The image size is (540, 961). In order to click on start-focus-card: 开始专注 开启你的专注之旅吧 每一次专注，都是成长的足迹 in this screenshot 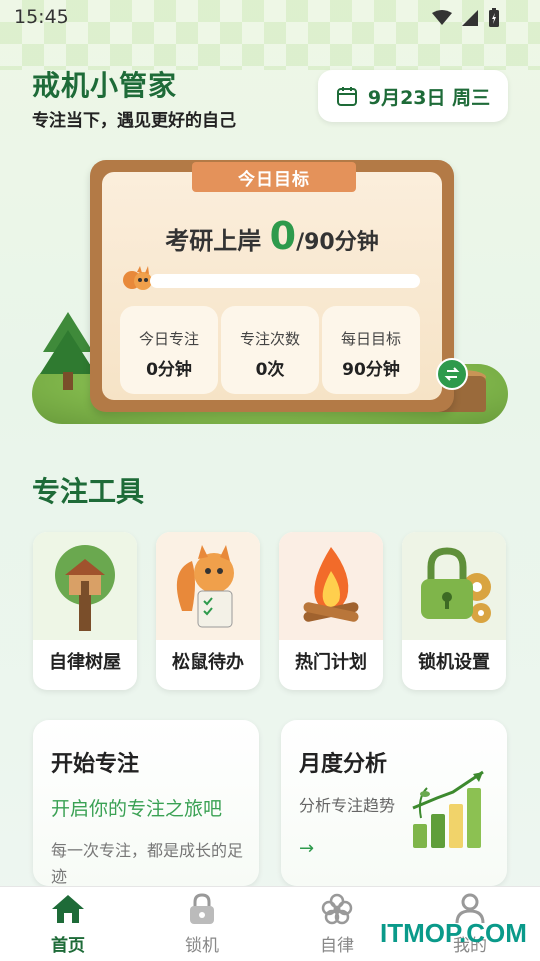, I will do `click(146, 803)`.